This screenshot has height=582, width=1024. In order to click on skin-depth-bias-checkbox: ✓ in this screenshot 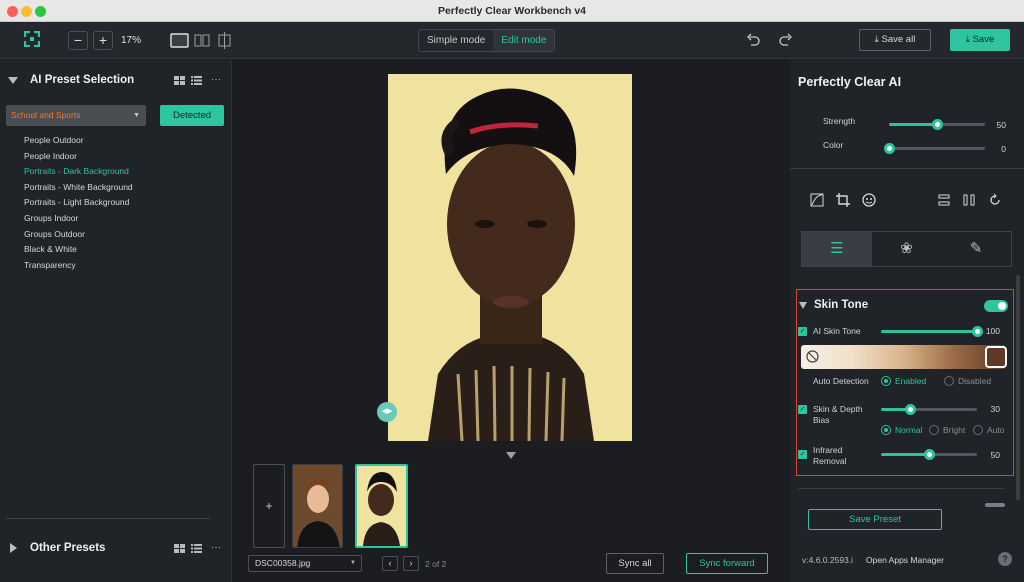, I will do `click(802, 409)`.